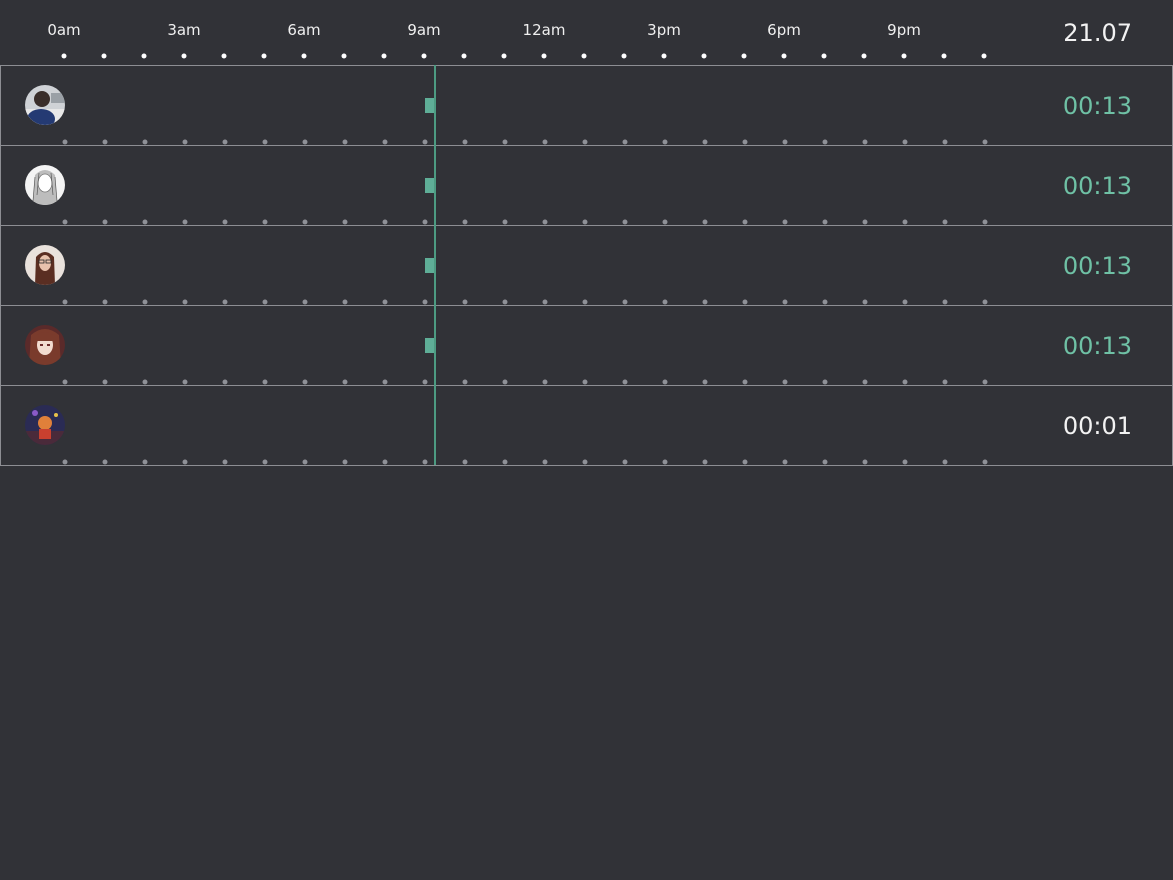  Describe the element at coordinates (586, 32) in the screenshot. I see `timeline-header: 0am 3am 6am 9am 12am 3pm 6pm 9pm 21.07` at that location.